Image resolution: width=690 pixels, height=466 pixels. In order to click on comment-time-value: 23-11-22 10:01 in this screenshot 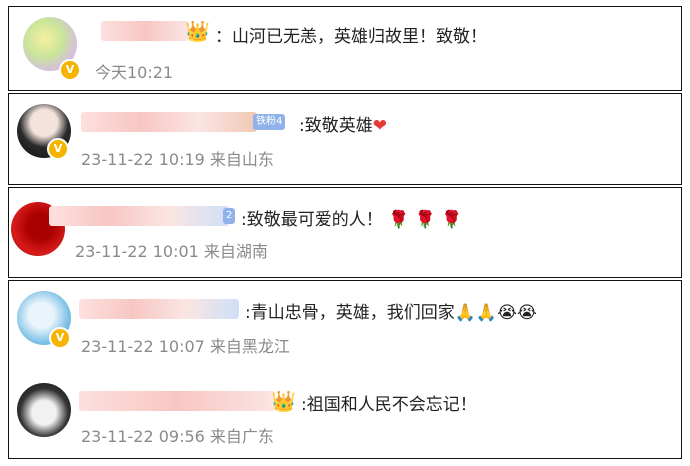, I will do `click(137, 251)`.